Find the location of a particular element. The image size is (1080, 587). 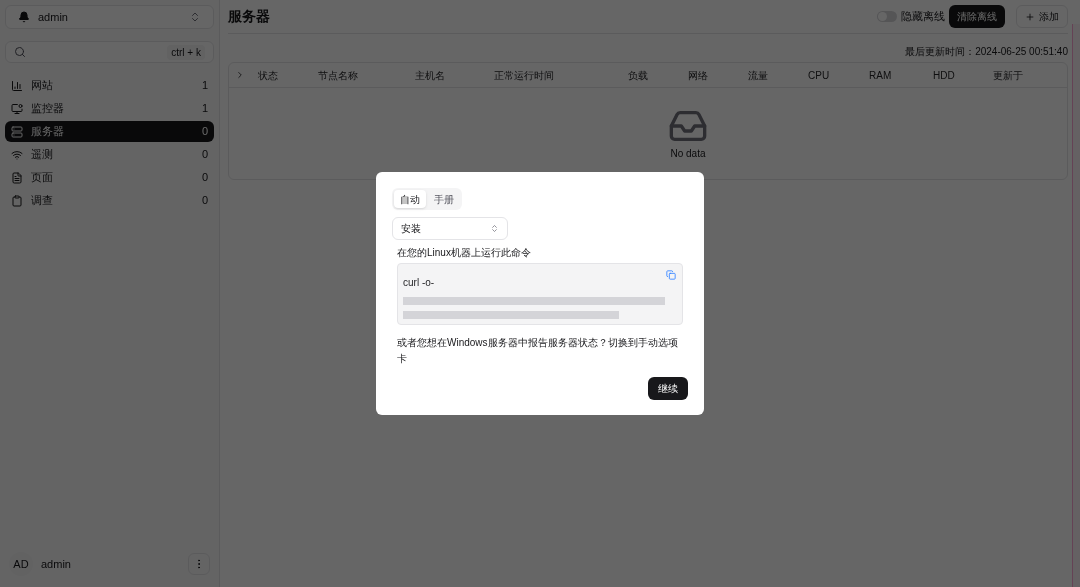

dialog-tab: 自动 is located at coordinates (410, 199).